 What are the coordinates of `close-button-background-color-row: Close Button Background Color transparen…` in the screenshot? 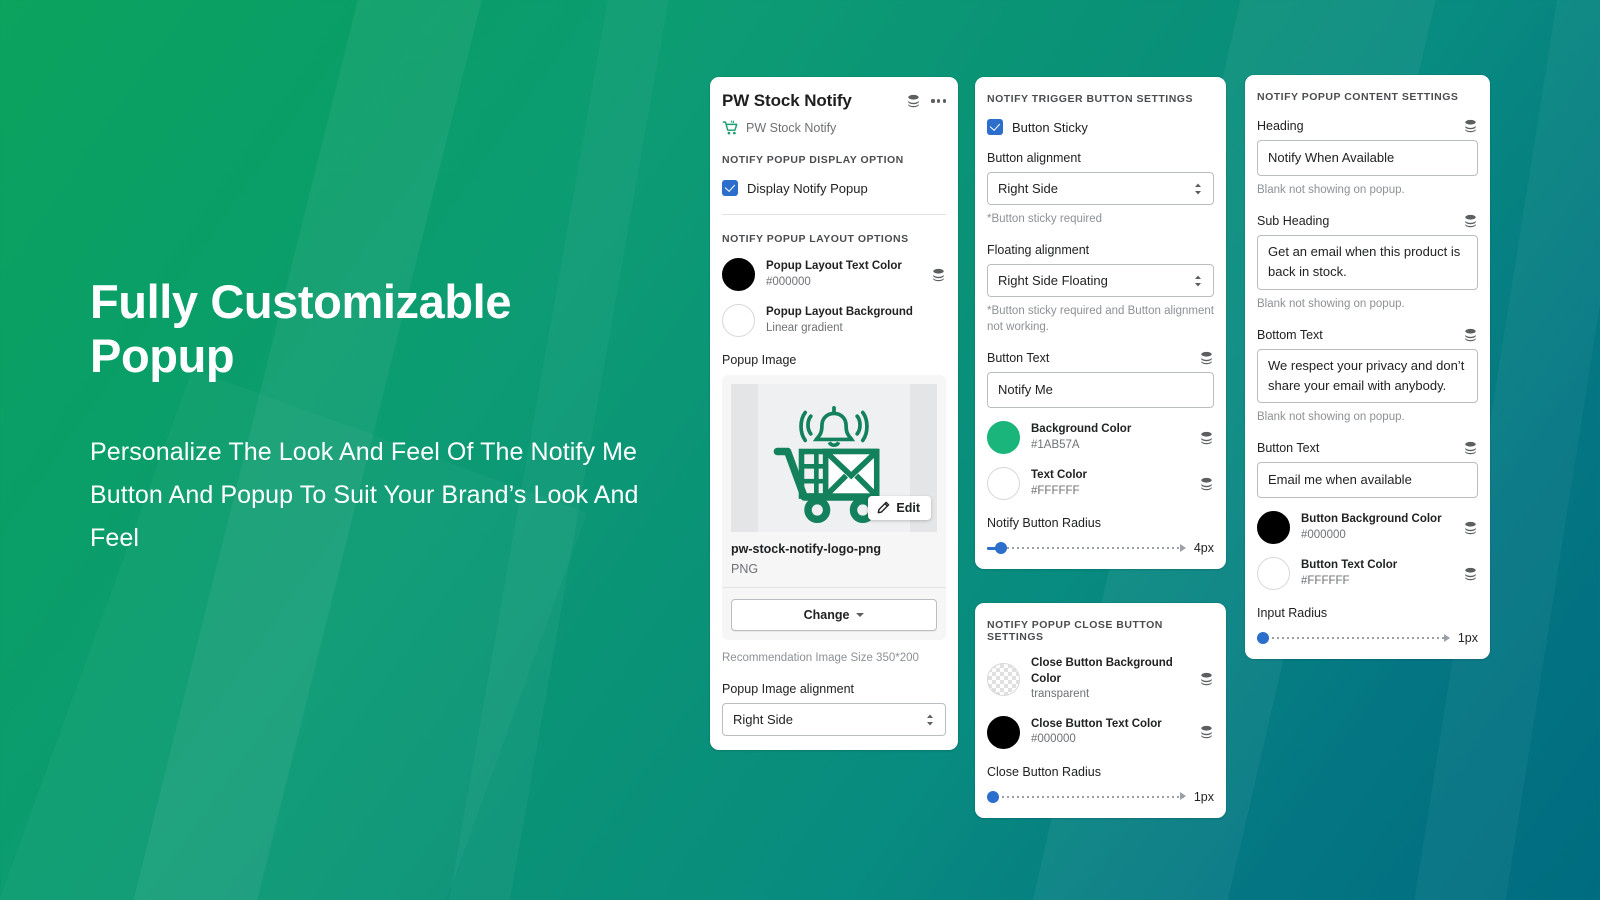 It's located at (1100, 679).